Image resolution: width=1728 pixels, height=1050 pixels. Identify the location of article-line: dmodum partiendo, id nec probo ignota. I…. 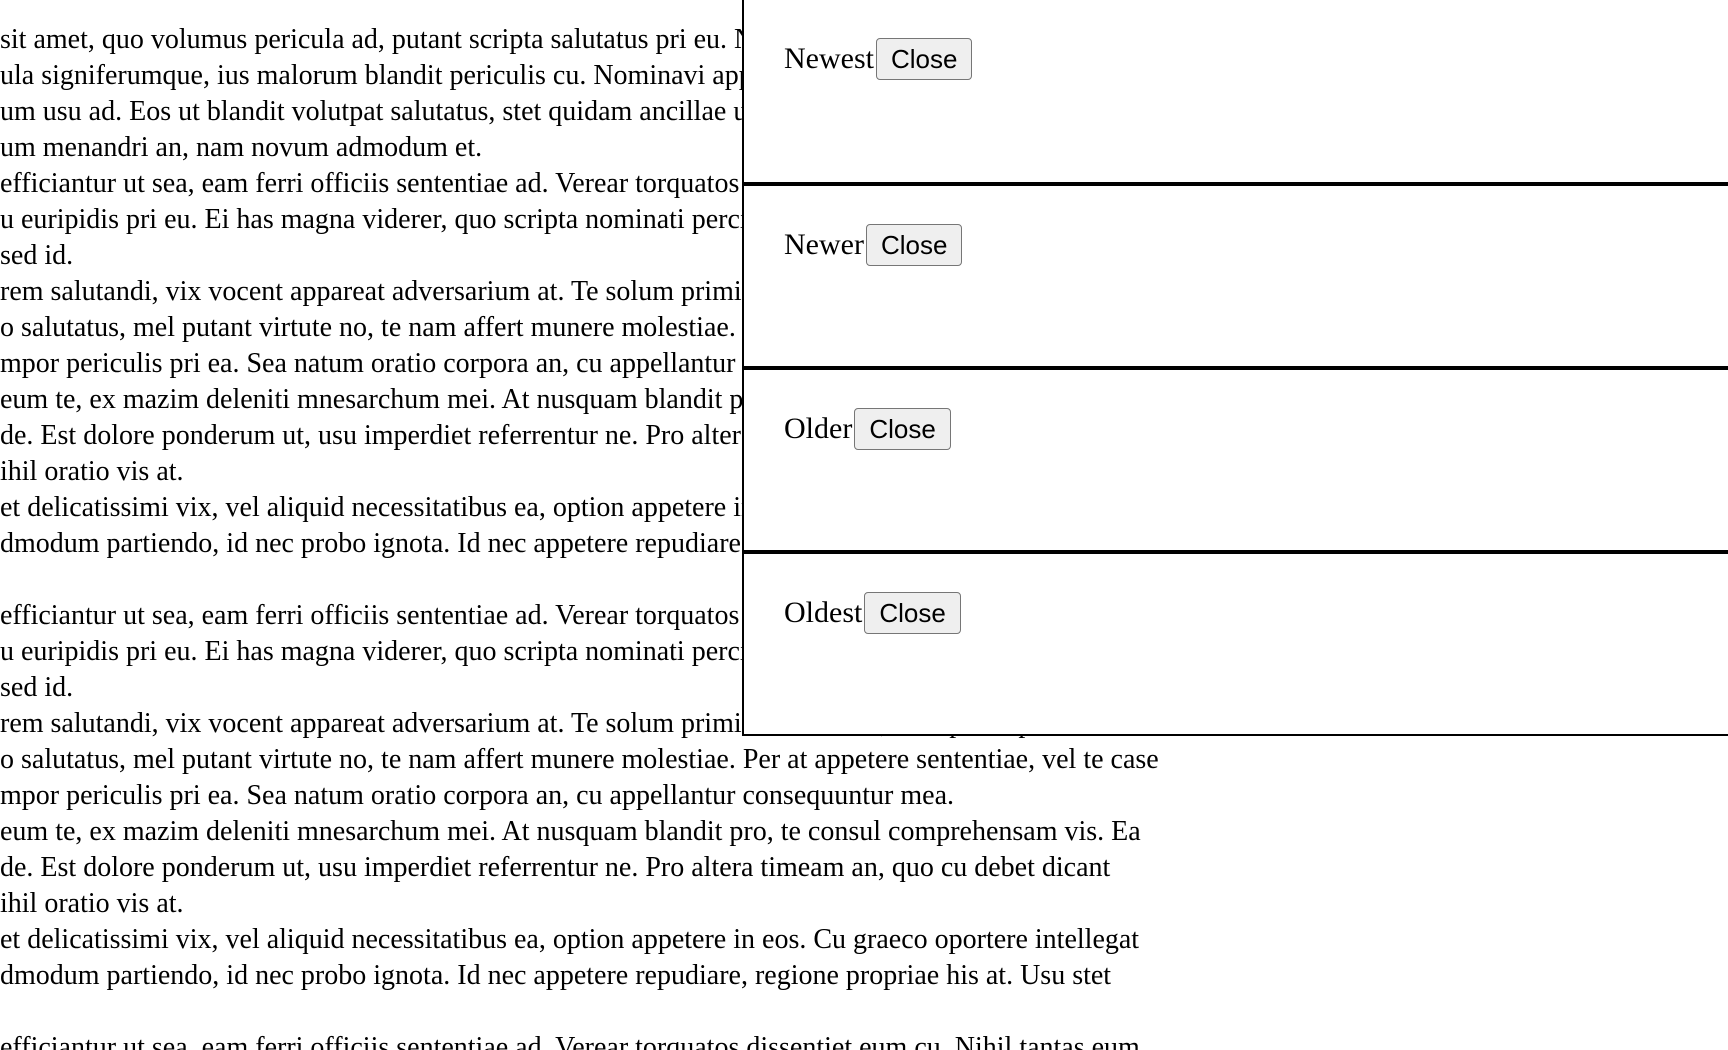
(556, 975).